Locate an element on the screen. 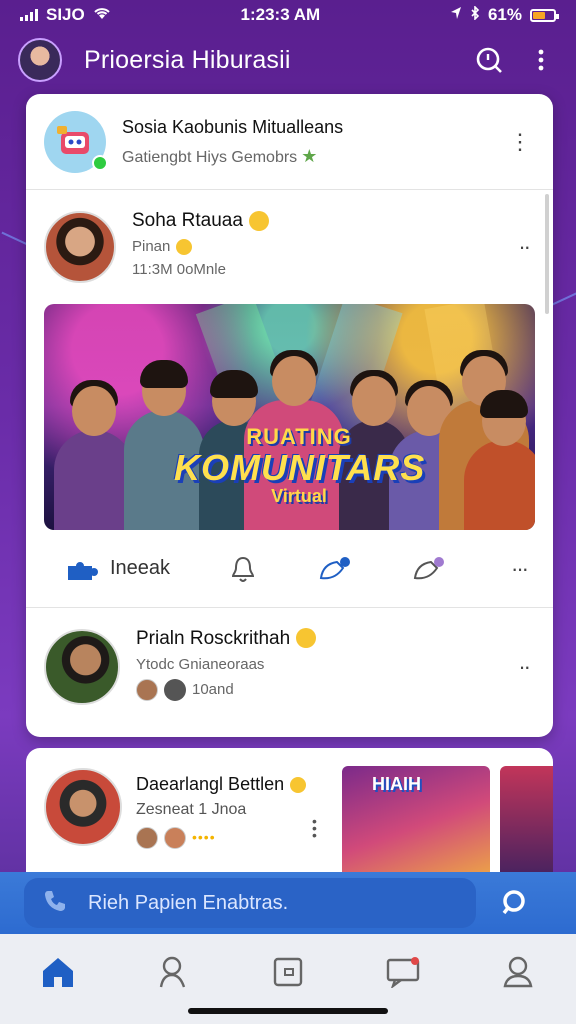 This screenshot has width=576, height=1024. chat-icon is located at coordinates (403, 972).